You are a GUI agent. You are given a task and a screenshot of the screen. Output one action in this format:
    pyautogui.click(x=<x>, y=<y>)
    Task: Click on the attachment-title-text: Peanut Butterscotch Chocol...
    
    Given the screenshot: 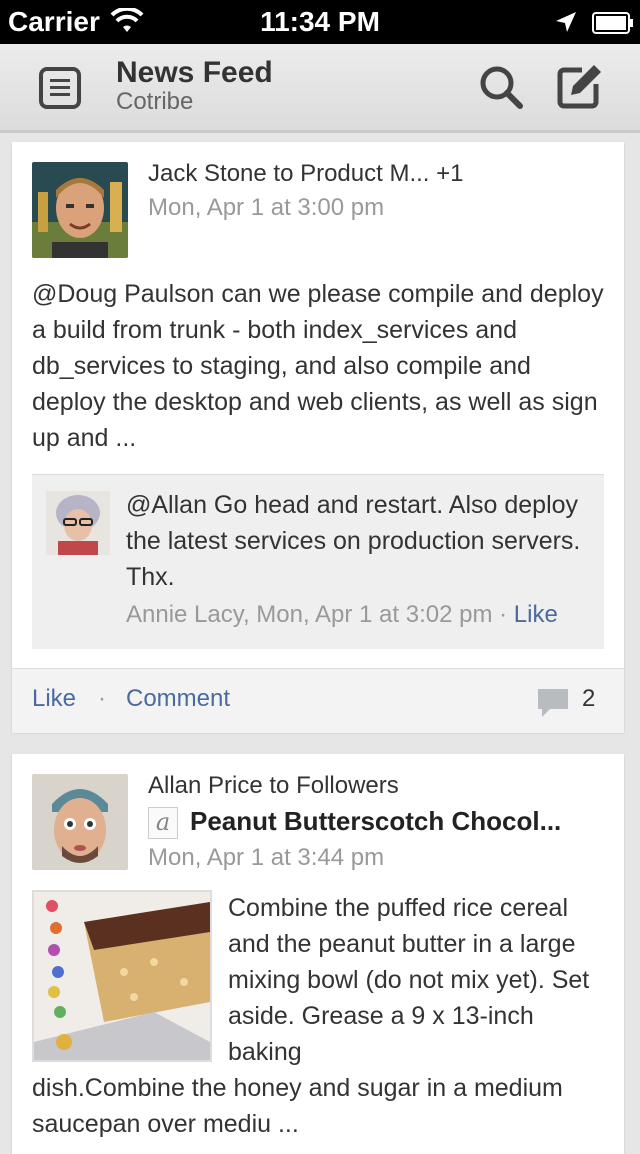 What is the action you would take?
    pyautogui.click(x=375, y=821)
    